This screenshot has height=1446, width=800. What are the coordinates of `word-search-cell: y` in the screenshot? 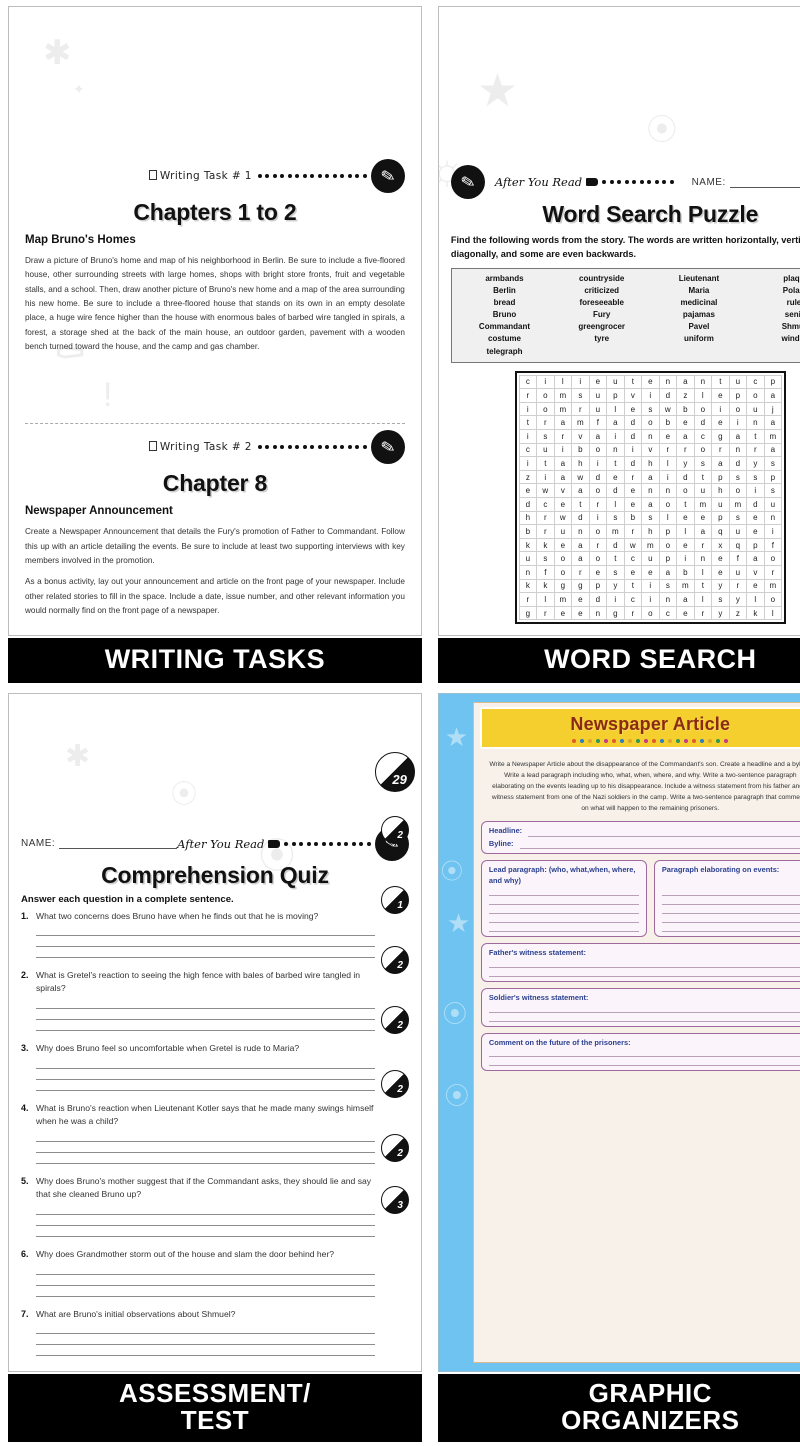 It's located at (720, 586).